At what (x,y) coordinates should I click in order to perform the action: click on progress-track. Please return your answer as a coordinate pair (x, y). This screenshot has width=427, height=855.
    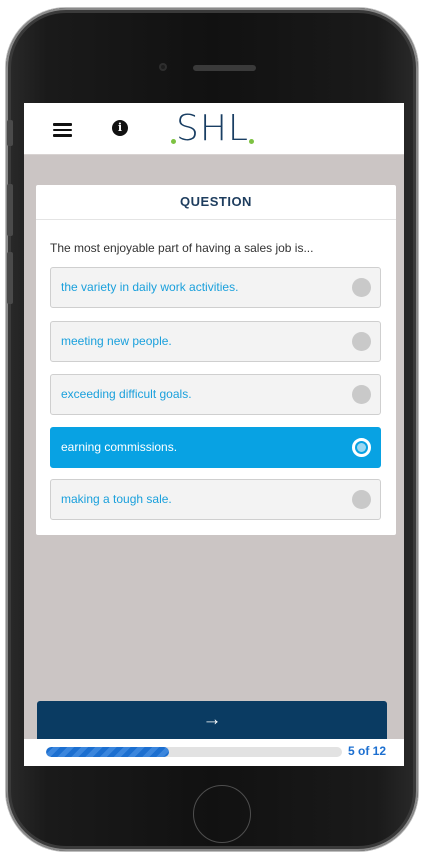
    Looking at the image, I should click on (194, 752).